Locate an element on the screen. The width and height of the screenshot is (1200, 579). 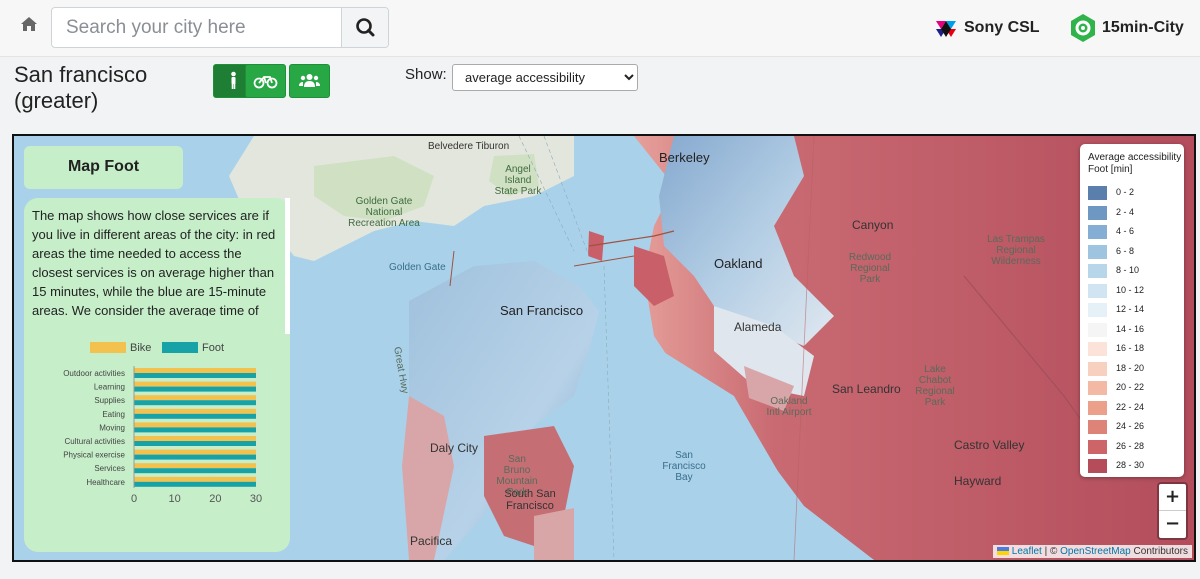
leaflet-link: Leaflet is located at coordinates (1027, 551).